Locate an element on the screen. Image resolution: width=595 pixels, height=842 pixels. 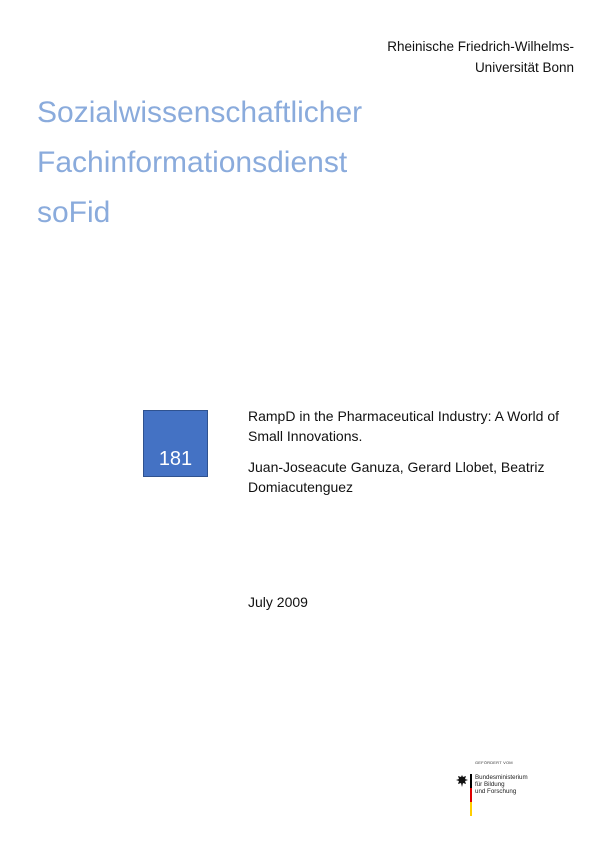
german-flag-stripe is located at coordinates (471, 795).